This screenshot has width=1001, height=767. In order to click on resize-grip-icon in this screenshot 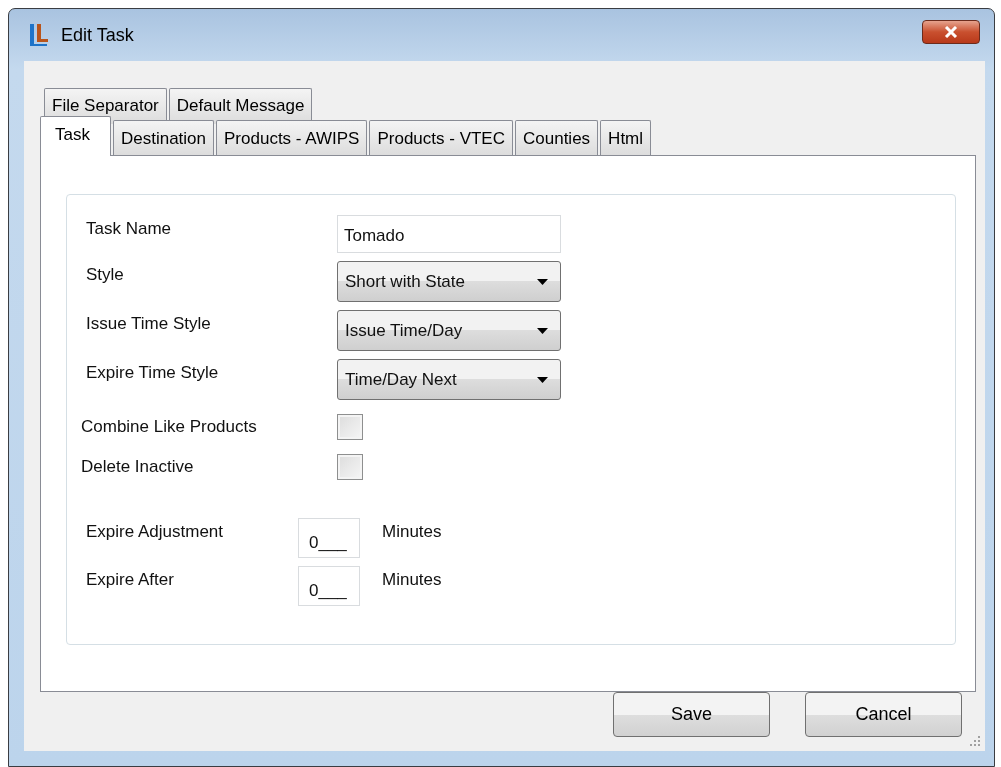, I will do `click(975, 741)`.